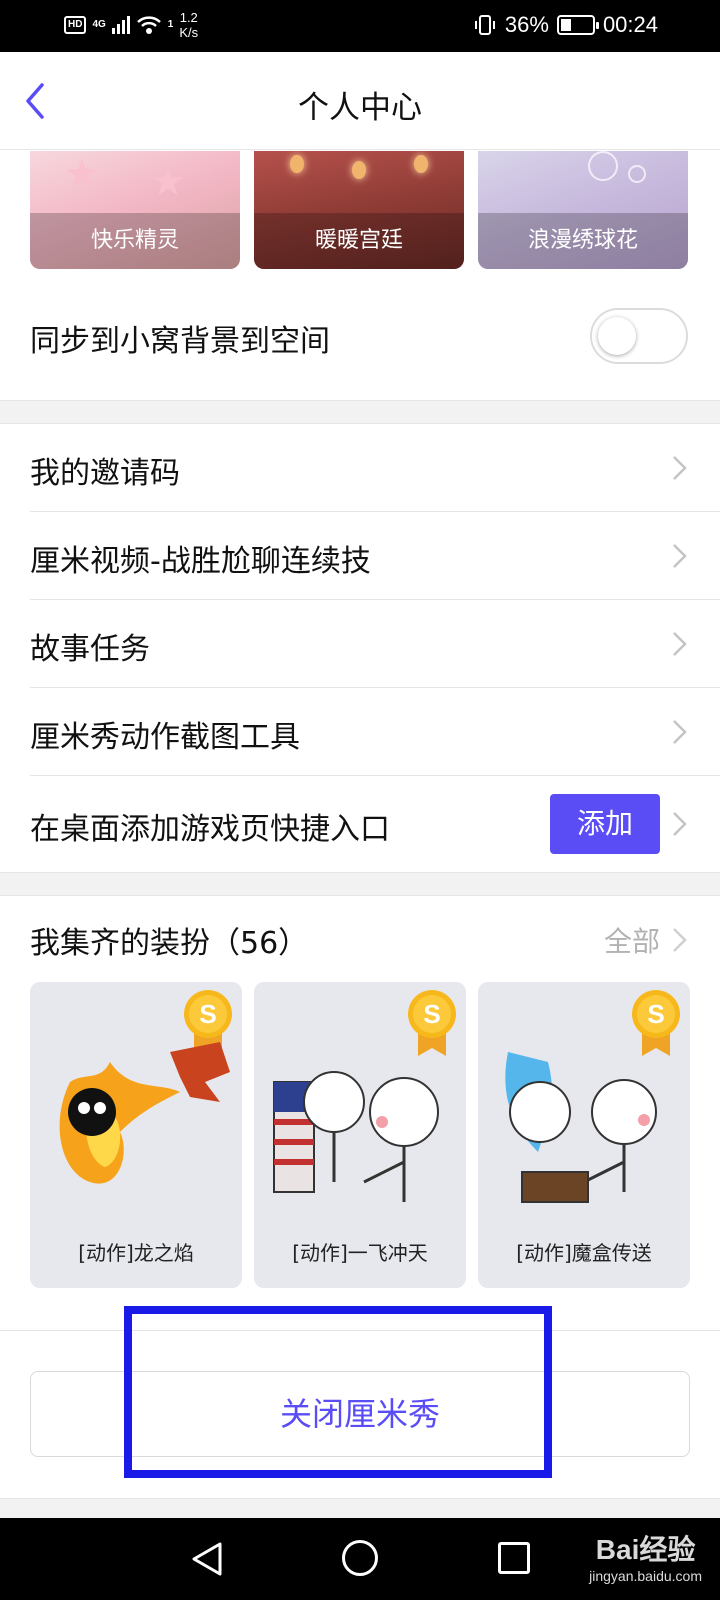 This screenshot has width=720, height=1600. What do you see at coordinates (617, 336) in the screenshot?
I see `toggle-knob` at bounding box center [617, 336].